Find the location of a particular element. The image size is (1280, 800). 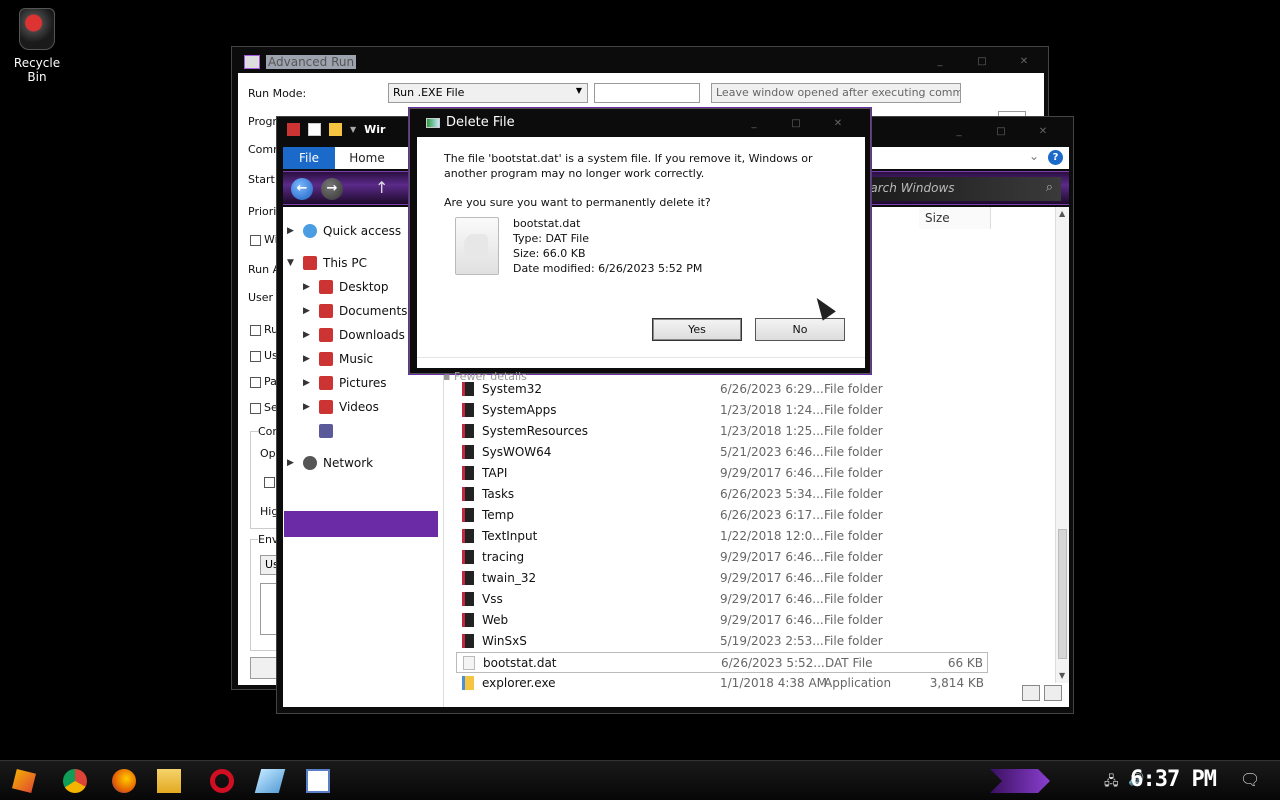

firefox-icon is located at coordinates (124, 781).